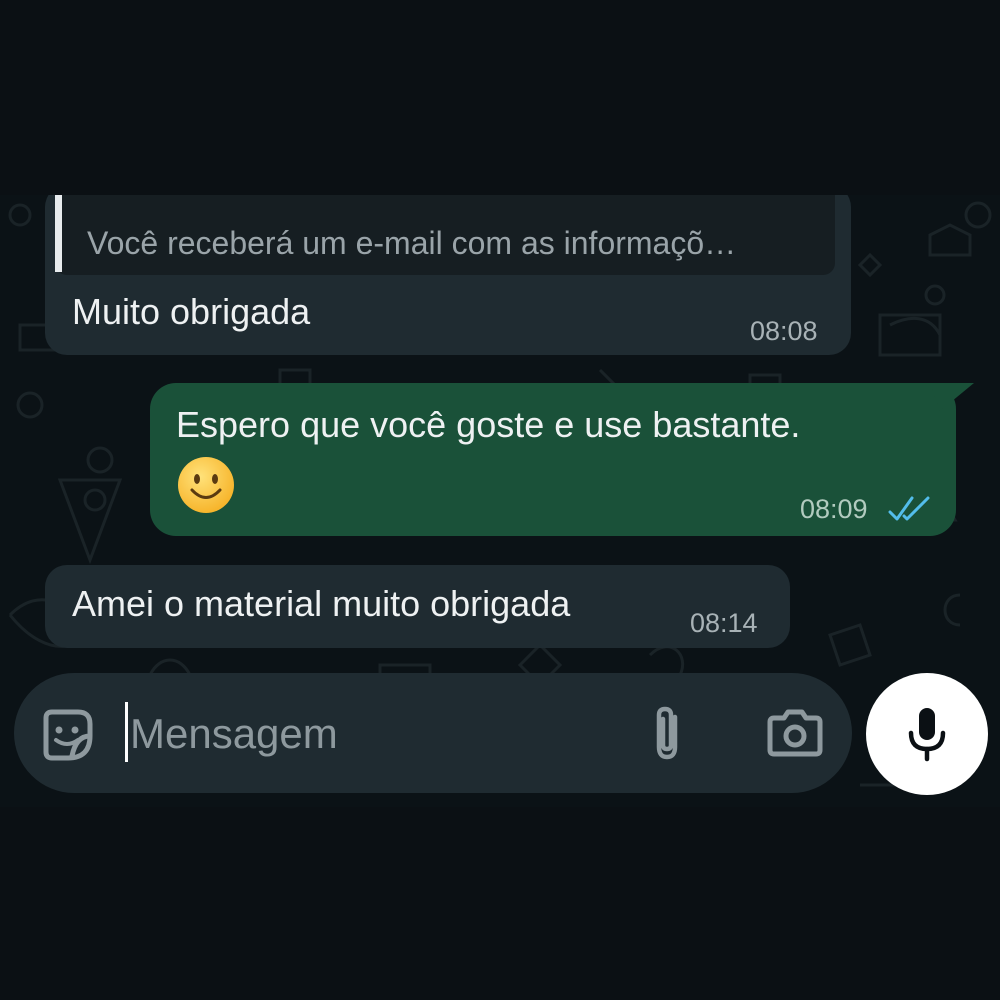 This screenshot has height=1000, width=1000. Describe the element at coordinates (234, 734) in the screenshot. I see `message-input-placeholder: Mensagem` at that location.